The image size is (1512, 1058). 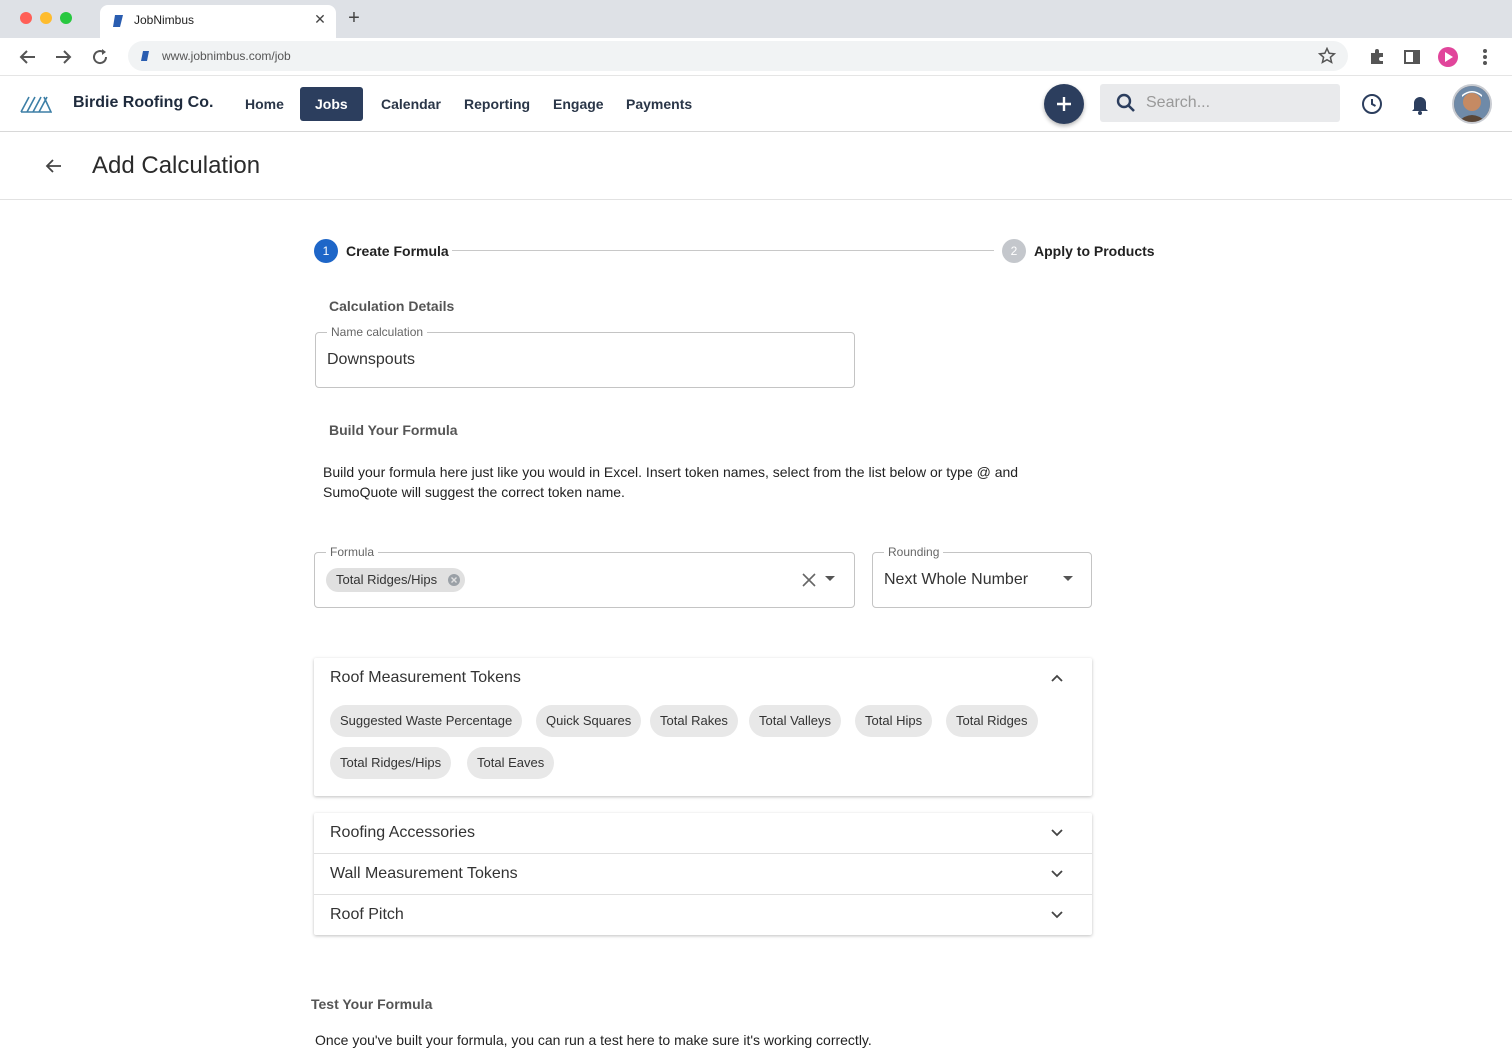 I want to click on clear-formula-icon, so click(x=809, y=580).